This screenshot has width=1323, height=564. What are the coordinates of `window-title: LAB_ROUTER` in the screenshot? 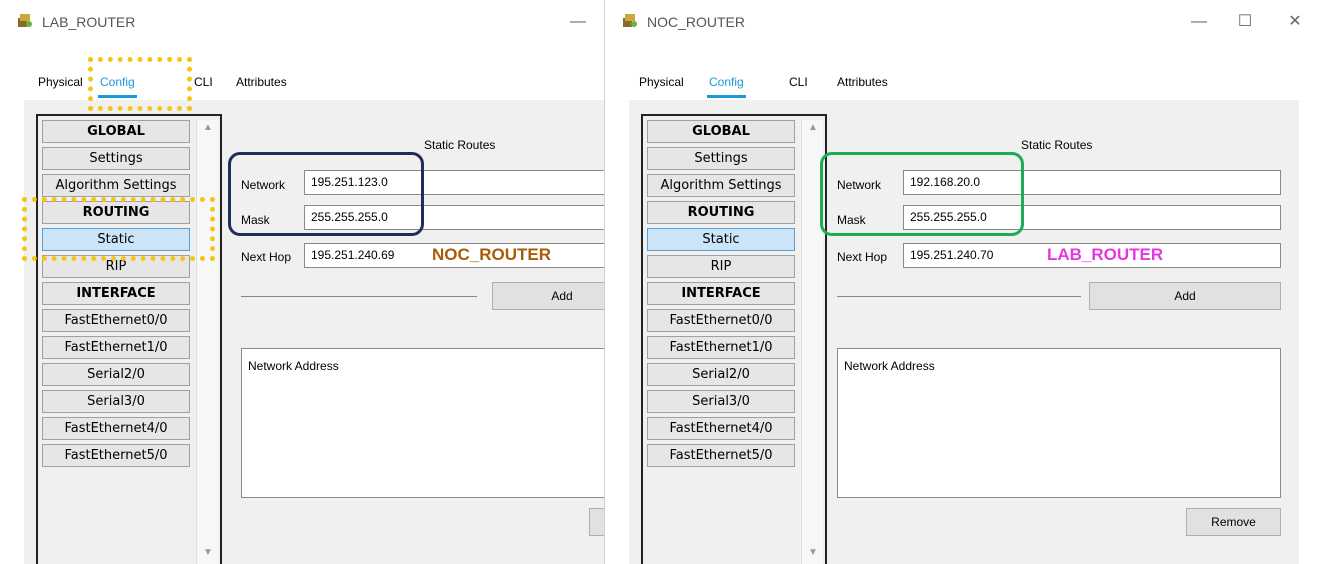 It's located at (89, 22).